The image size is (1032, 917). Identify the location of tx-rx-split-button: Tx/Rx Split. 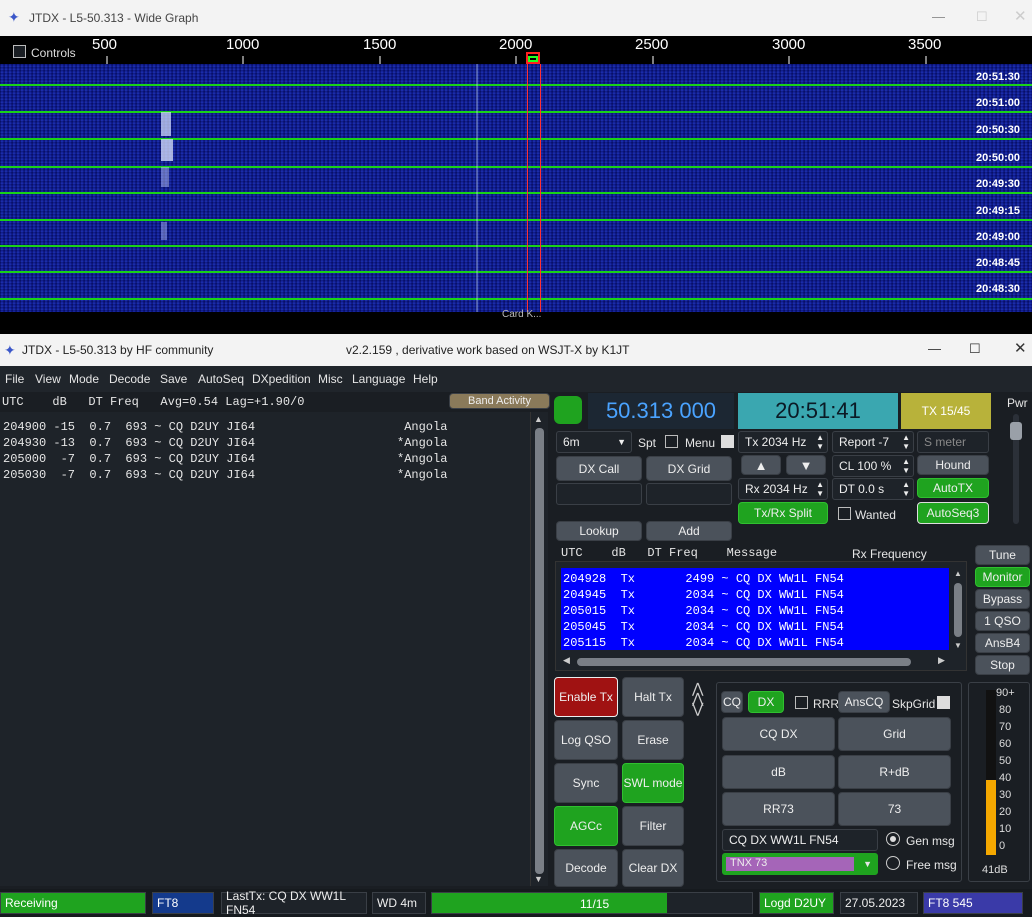
(783, 513).